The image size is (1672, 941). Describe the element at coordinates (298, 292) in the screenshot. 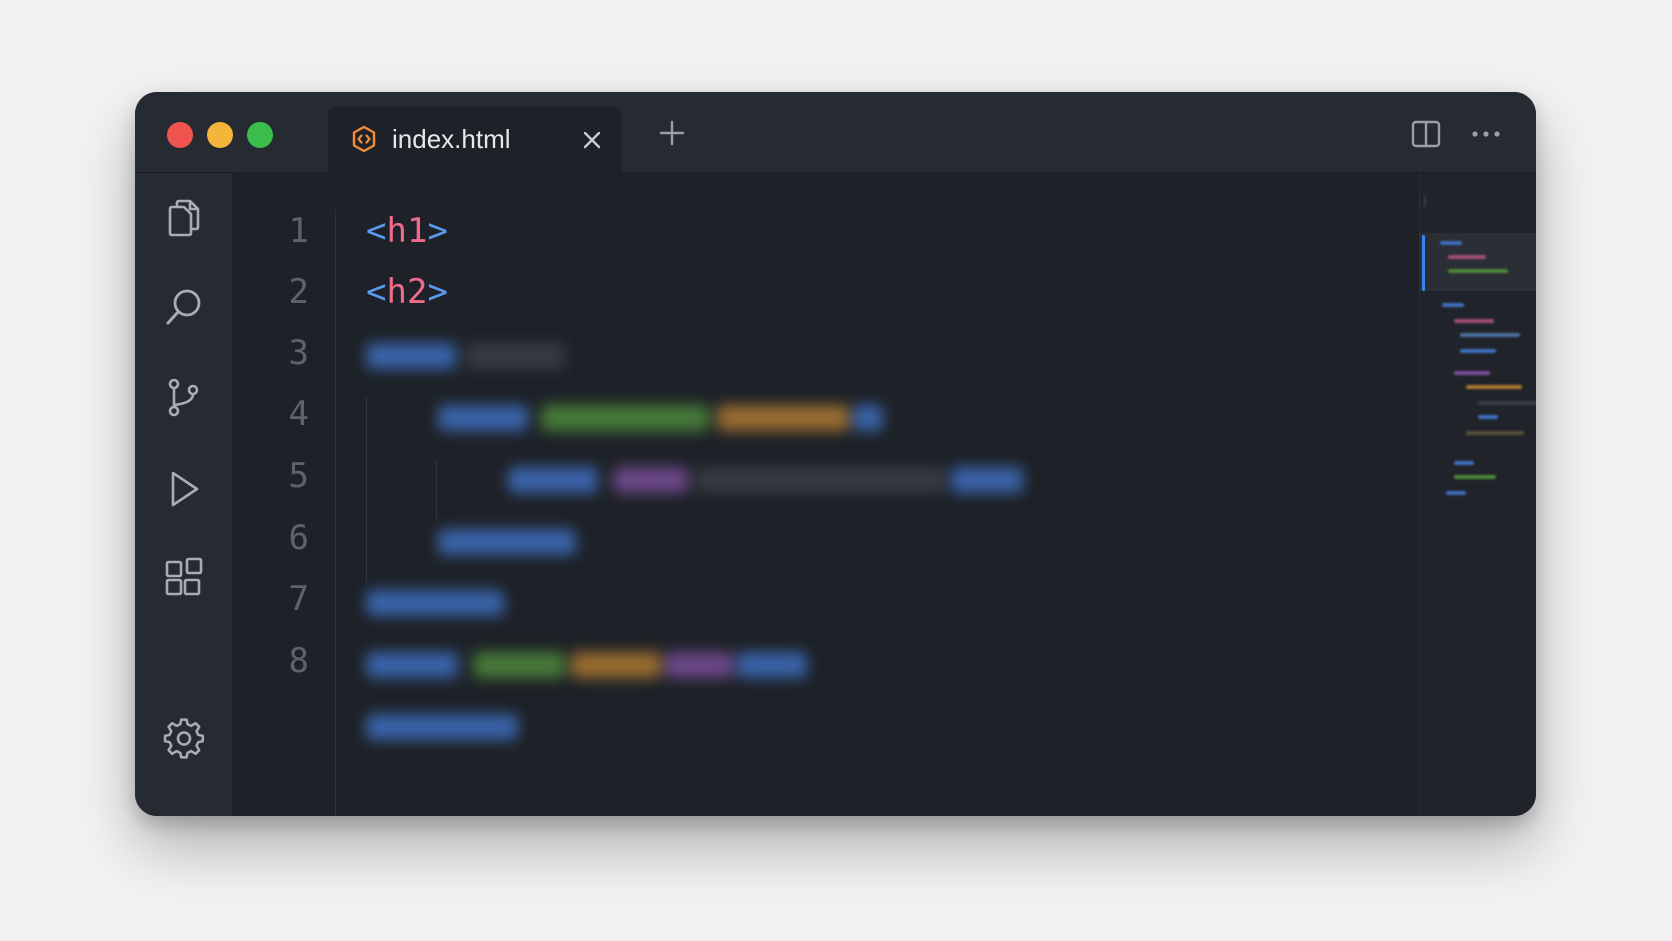

I see `line-number: 2` at that location.